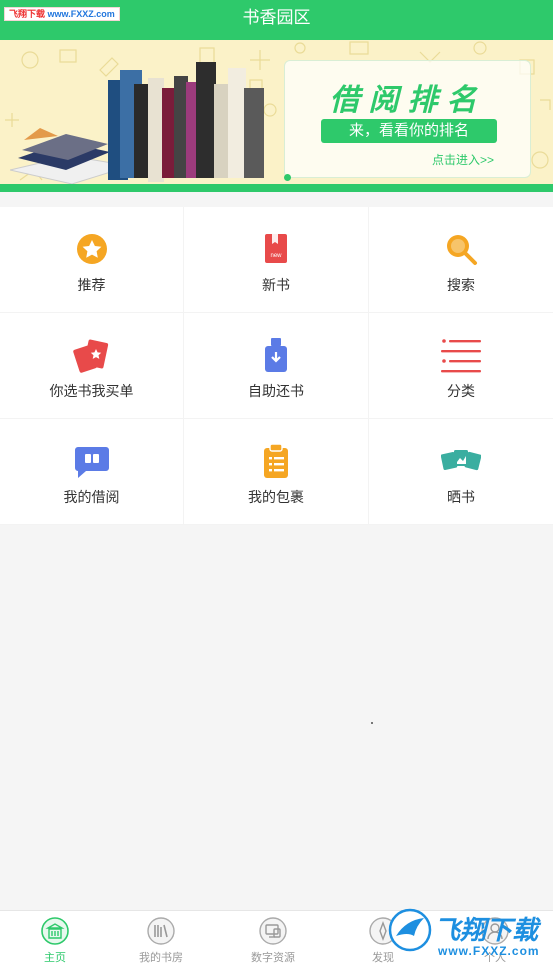 The image size is (553, 968). What do you see at coordinates (276, 20) in the screenshot?
I see `top-bar: 书香园区 飞翔下载 www.FXXZ.com` at bounding box center [276, 20].